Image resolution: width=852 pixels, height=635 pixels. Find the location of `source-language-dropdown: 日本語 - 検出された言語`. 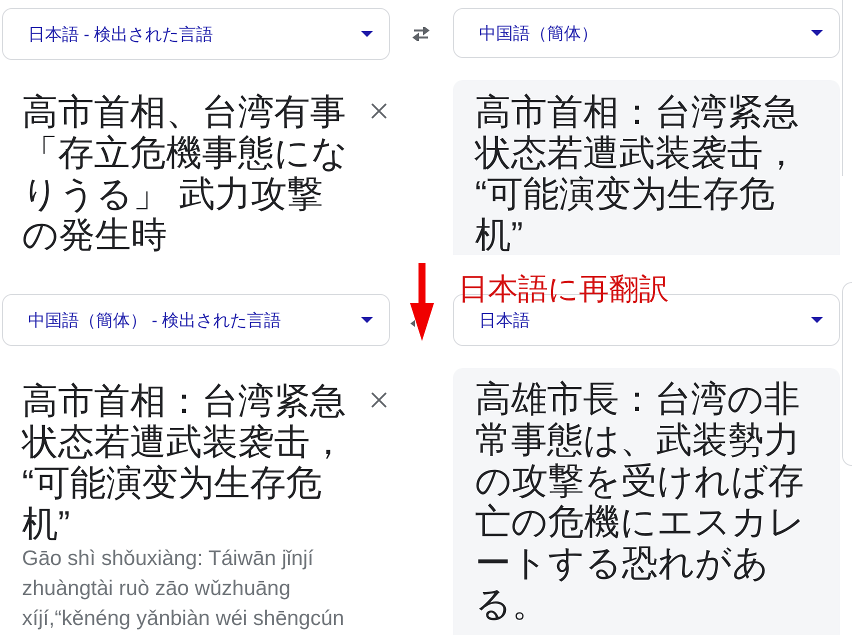

source-language-dropdown: 日本語 - 検出された言語 is located at coordinates (196, 34).